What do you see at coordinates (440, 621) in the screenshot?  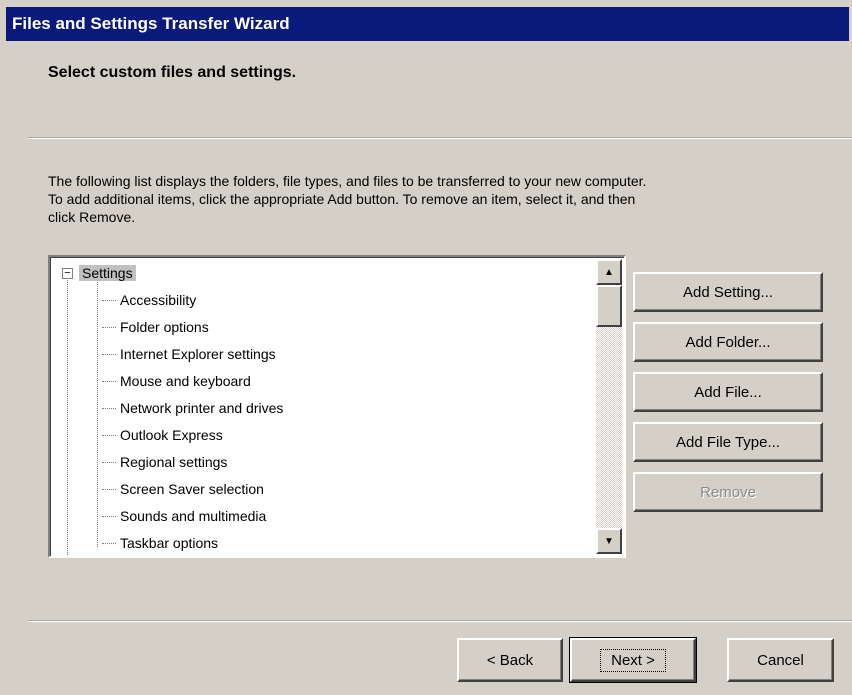 I see `footer-separator` at bounding box center [440, 621].